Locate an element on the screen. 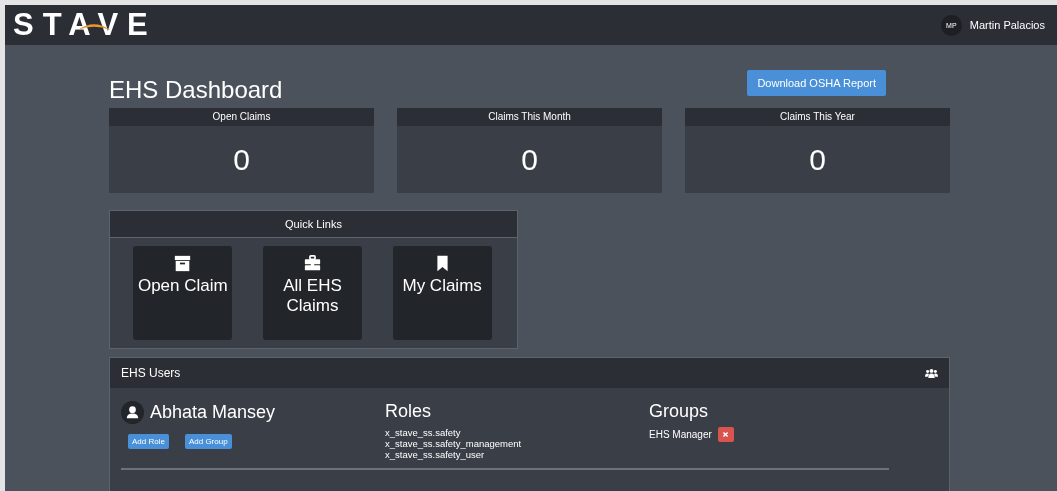 This screenshot has height=491, width=1057. briefcase-icon is located at coordinates (312, 263).